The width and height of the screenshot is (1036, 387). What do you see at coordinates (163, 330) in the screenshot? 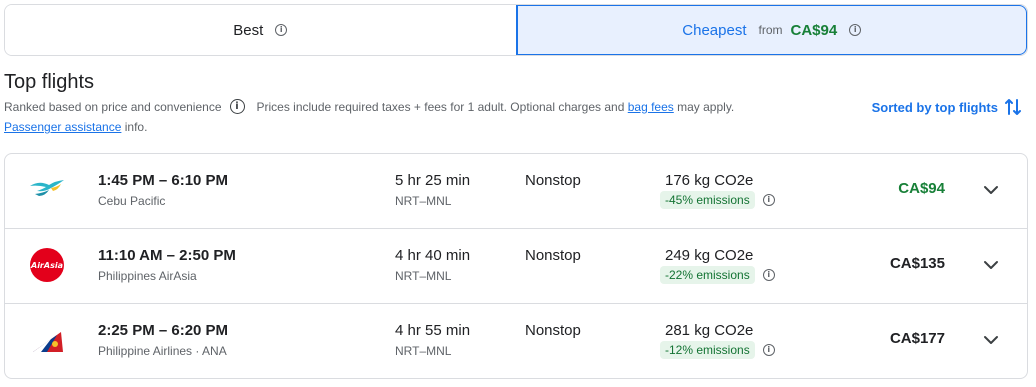
I see `flight-times: 2:25 PM – 6:20 PM` at bounding box center [163, 330].